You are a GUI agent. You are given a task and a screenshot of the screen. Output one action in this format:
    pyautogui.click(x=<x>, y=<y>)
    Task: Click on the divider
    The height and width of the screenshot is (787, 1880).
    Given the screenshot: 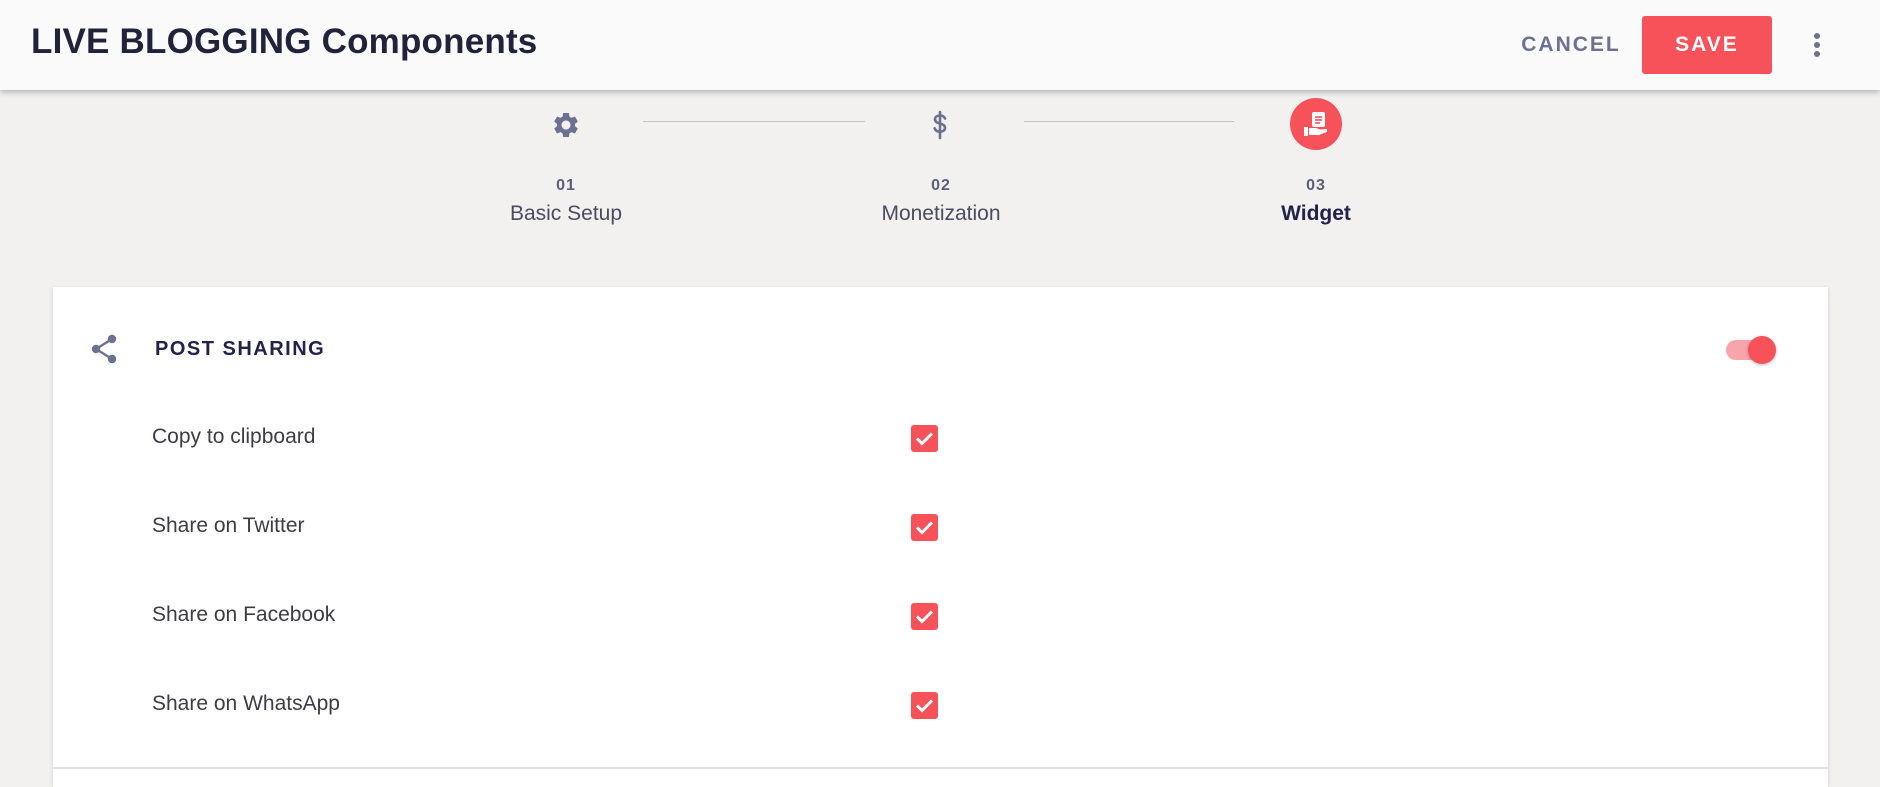 What is the action you would take?
    pyautogui.click(x=940, y=768)
    